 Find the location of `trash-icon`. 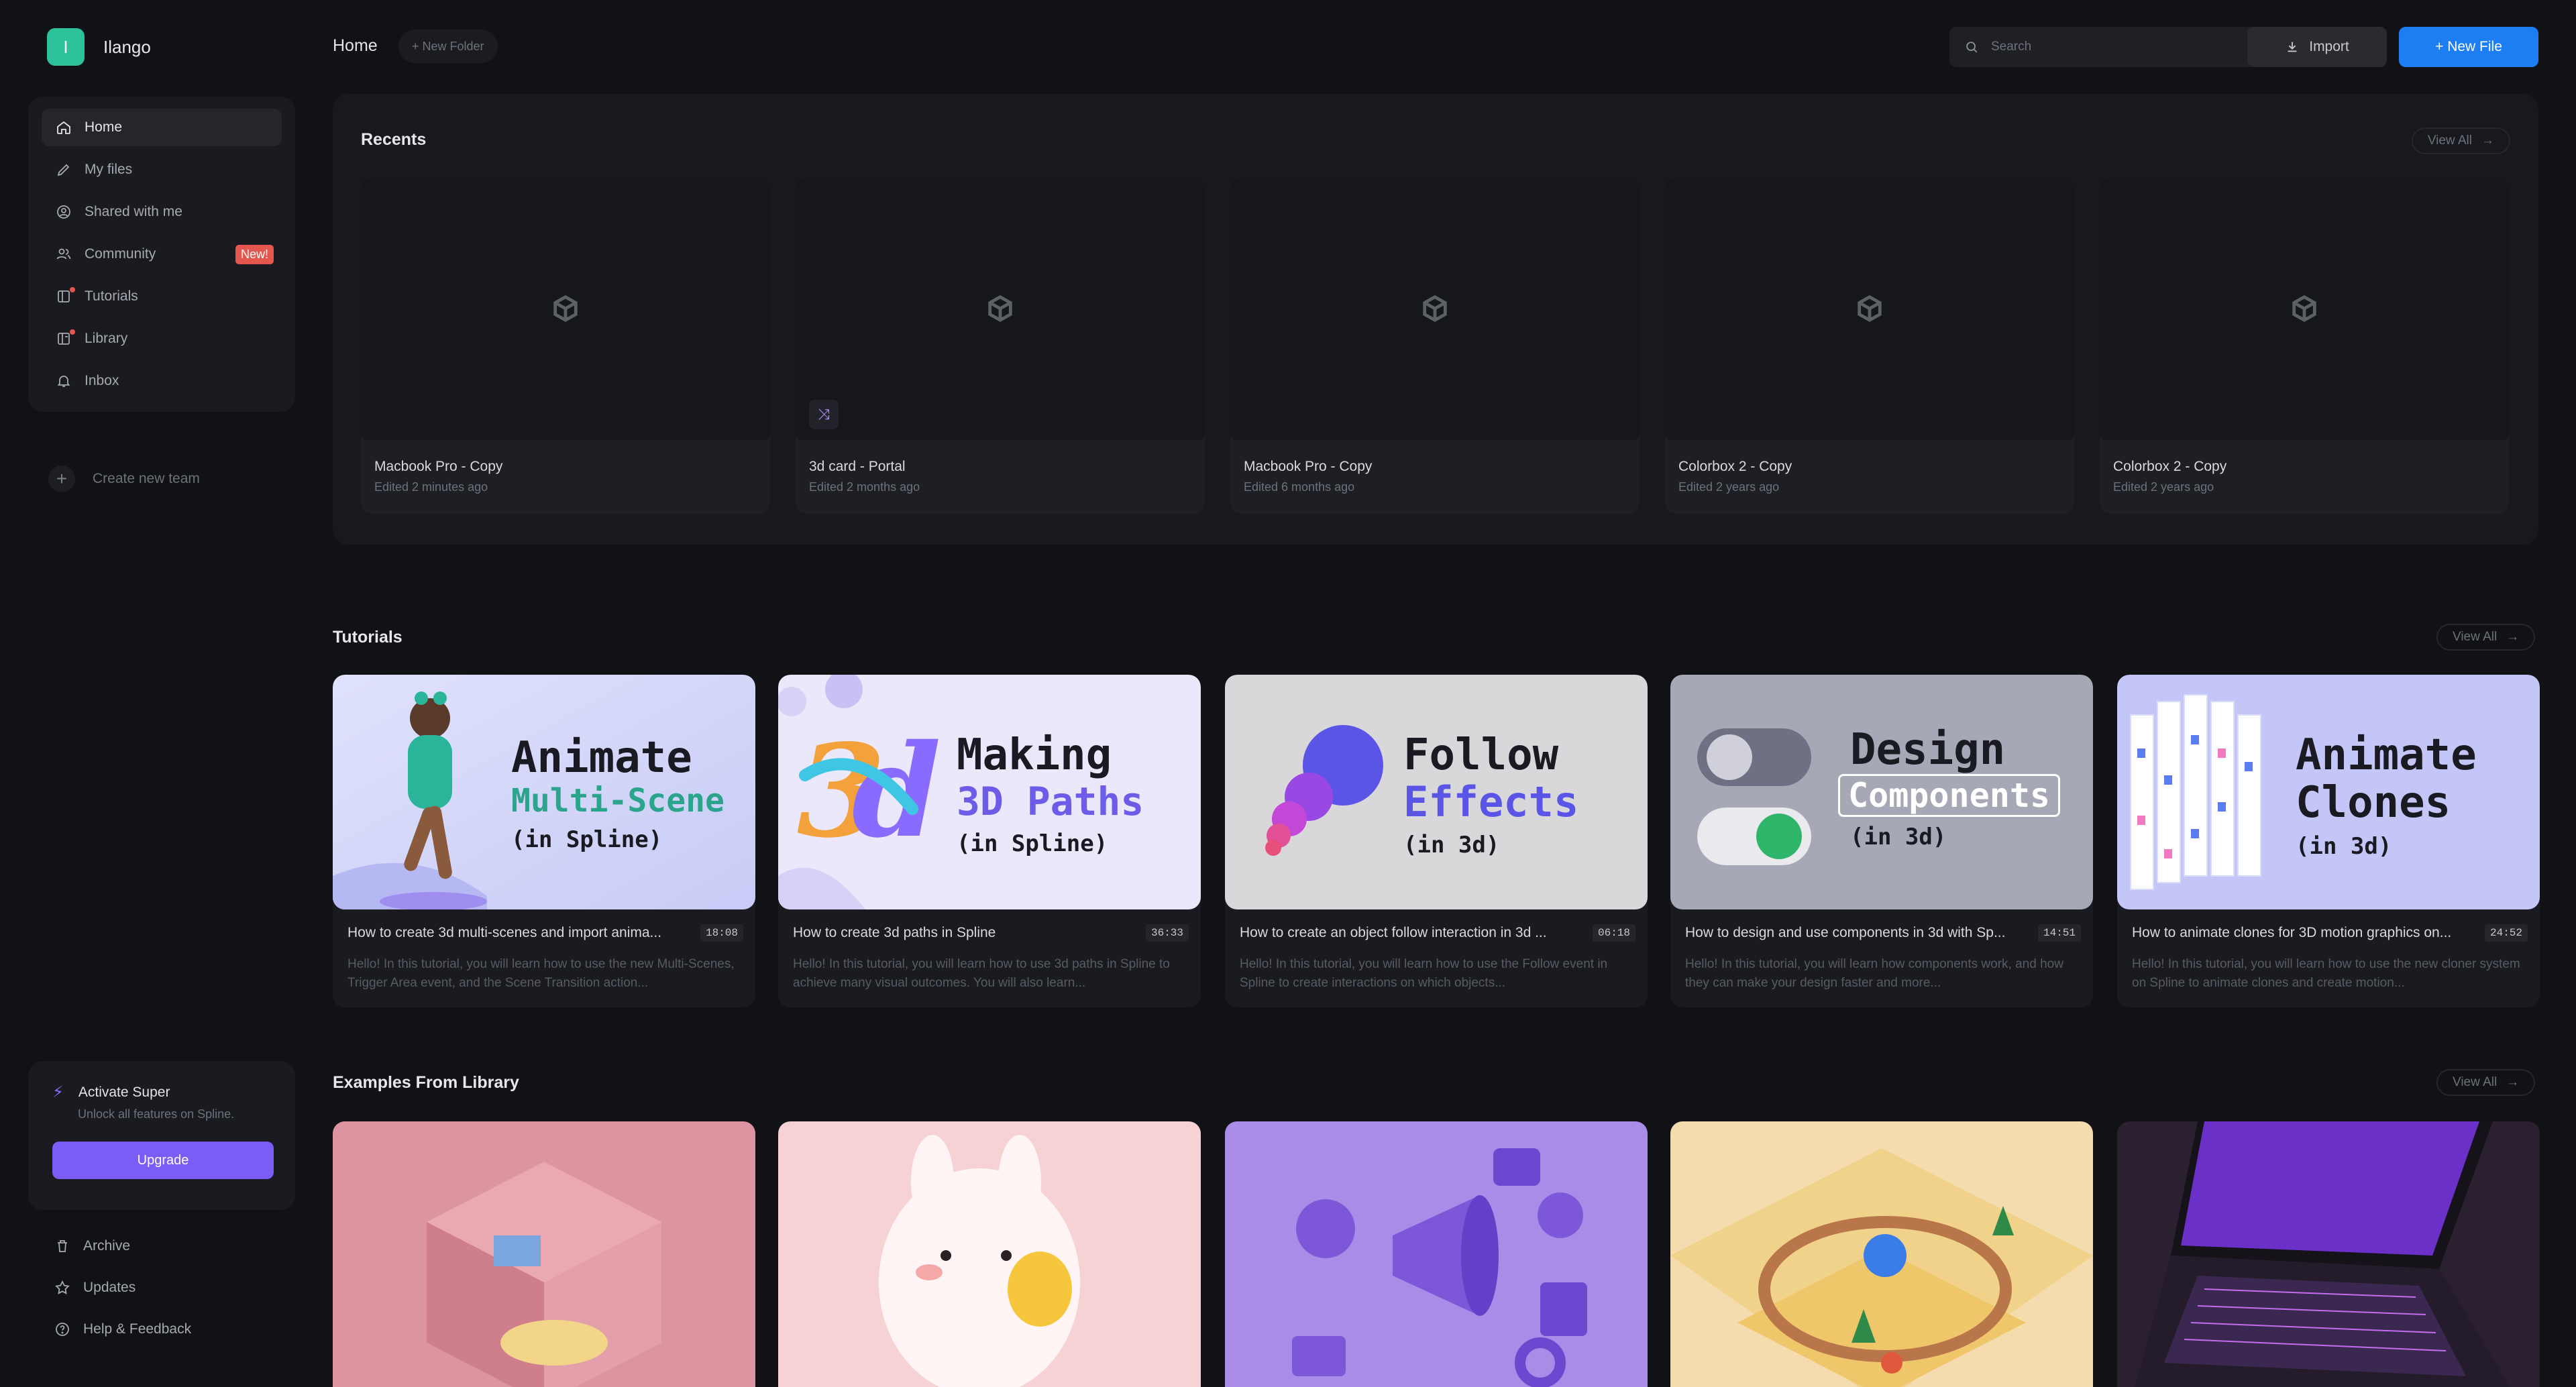

trash-icon is located at coordinates (62, 1246).